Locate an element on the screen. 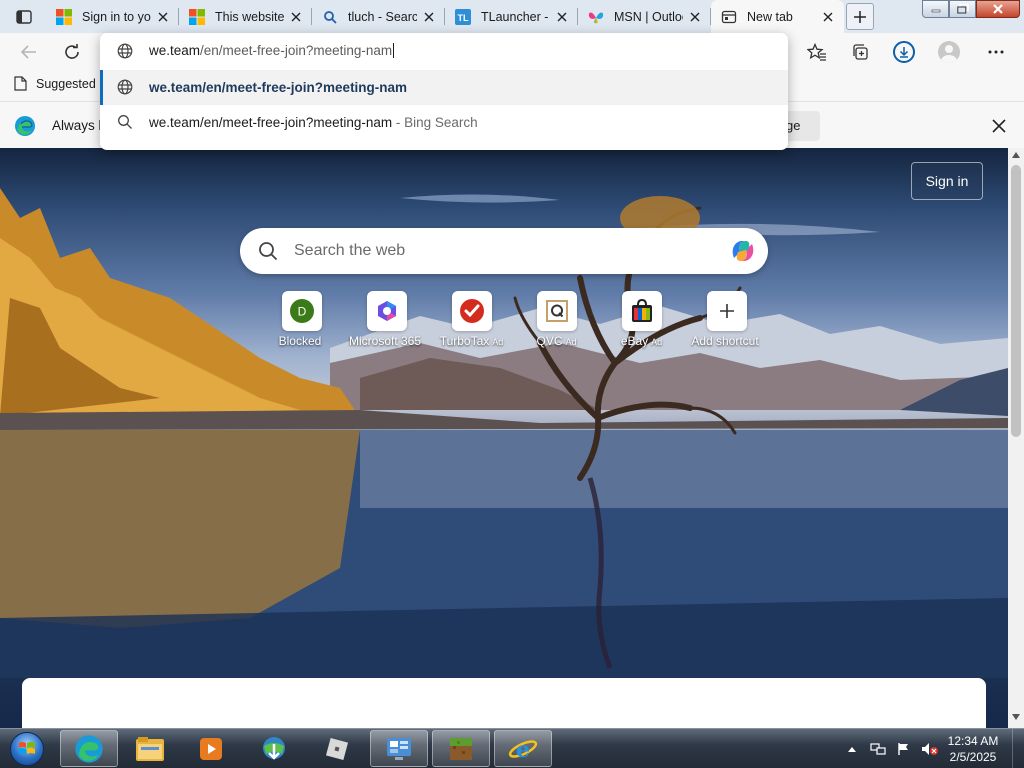  shortcut-add: Add shortcut is located at coordinates (726, 319).